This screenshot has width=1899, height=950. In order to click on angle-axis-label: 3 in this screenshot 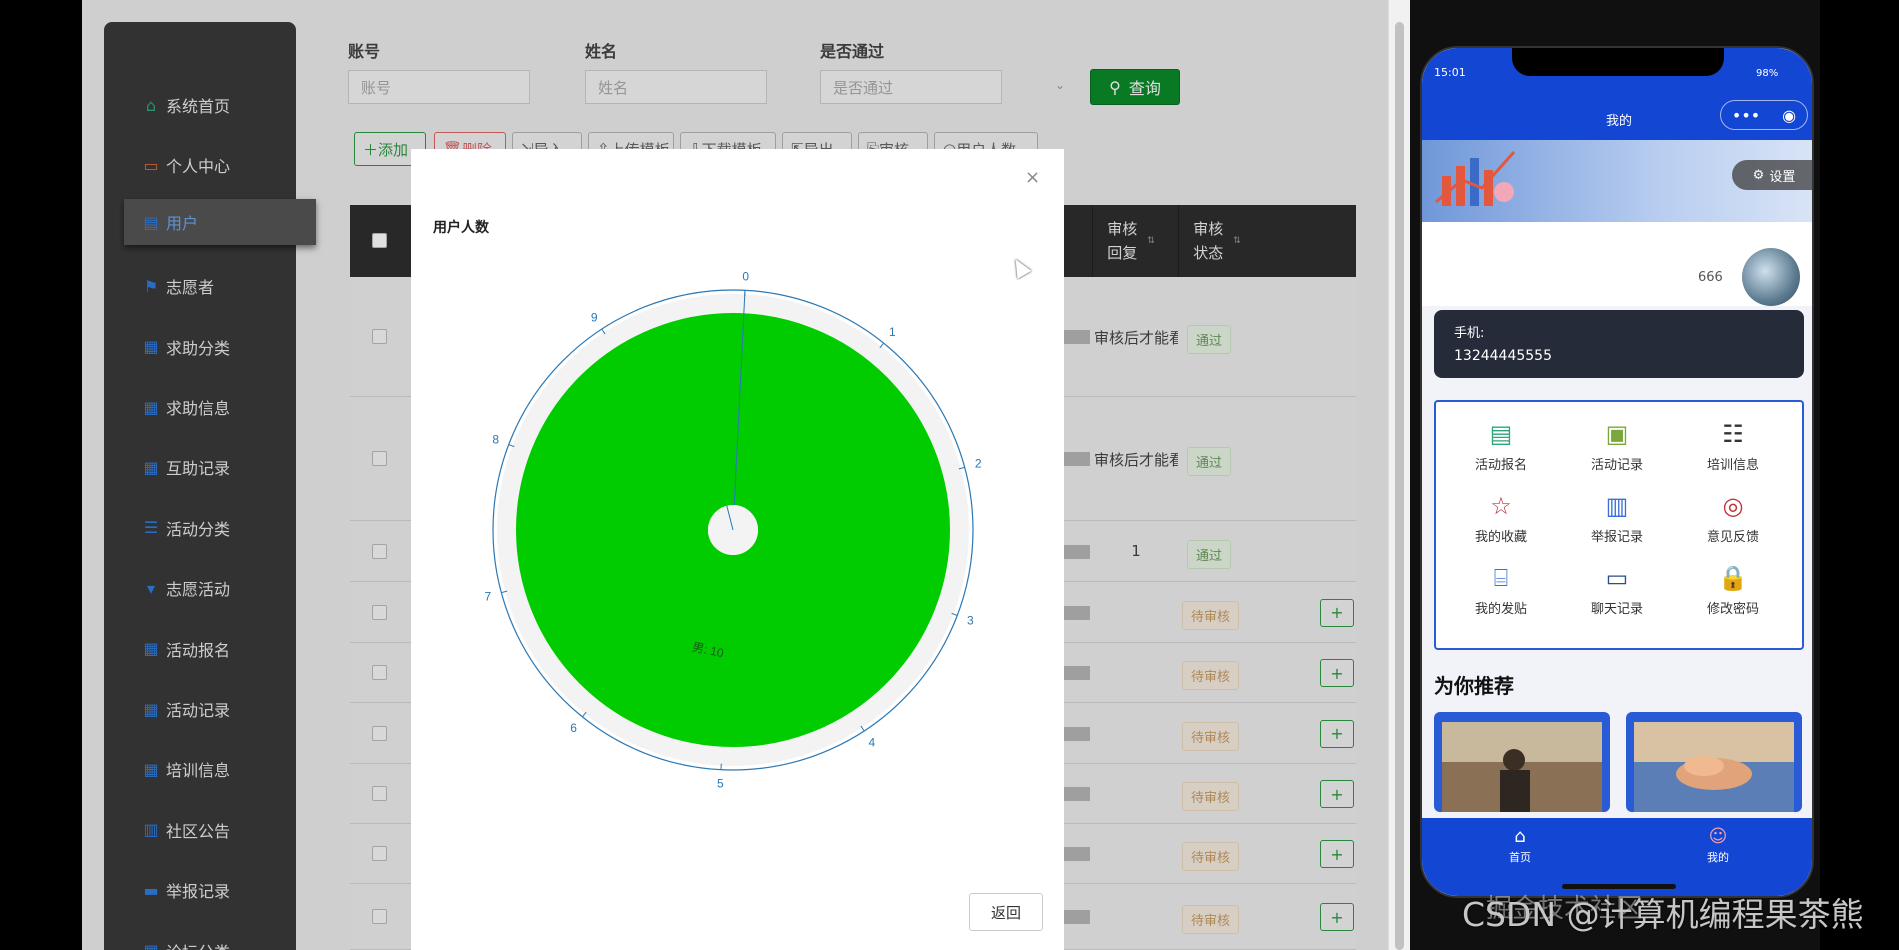, I will do `click(970, 620)`.